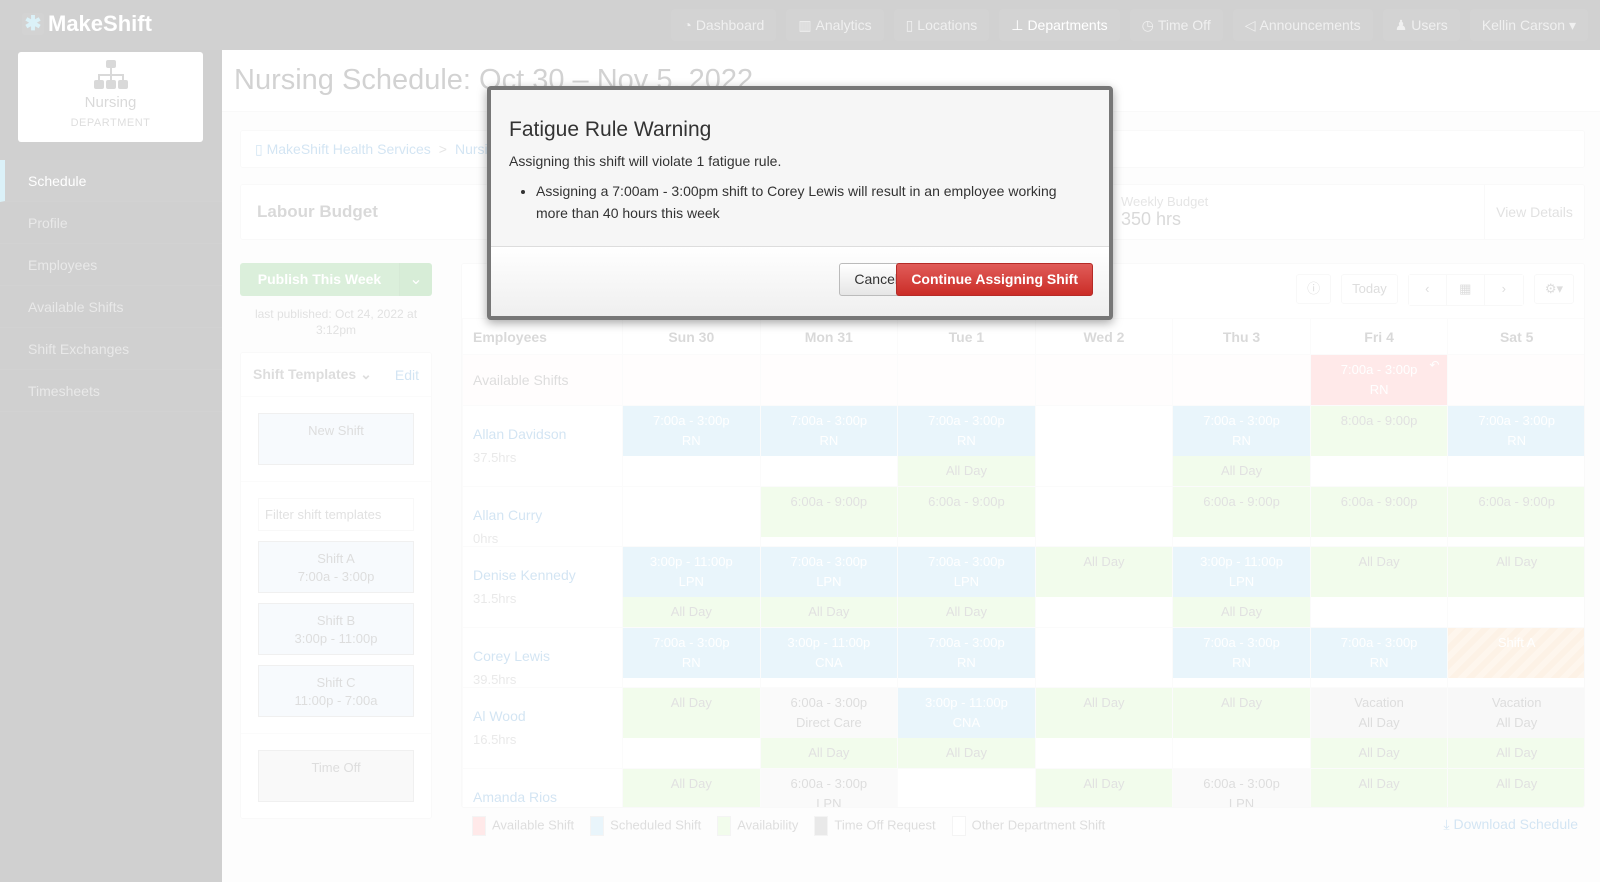 The height and width of the screenshot is (882, 1600). I want to click on continue-assigning-button: Continue Assigning Shift, so click(994, 279).